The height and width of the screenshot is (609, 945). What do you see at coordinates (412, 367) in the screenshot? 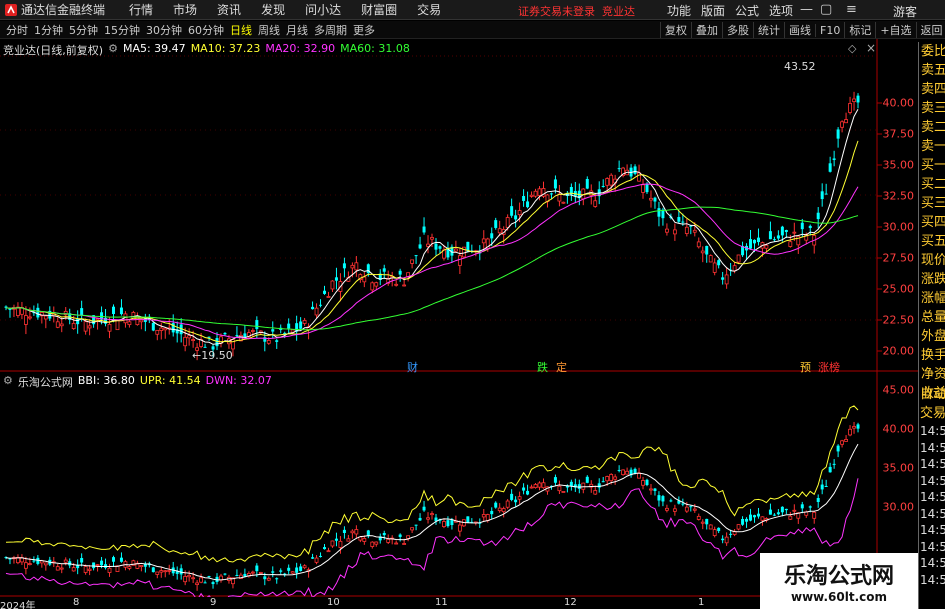
I see `event-marker-0: 财` at bounding box center [412, 367].